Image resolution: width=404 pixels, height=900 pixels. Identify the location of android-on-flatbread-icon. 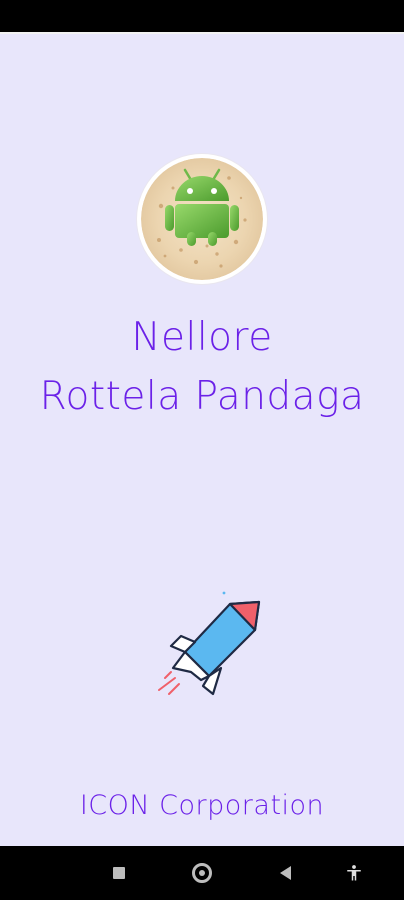
(202, 219).